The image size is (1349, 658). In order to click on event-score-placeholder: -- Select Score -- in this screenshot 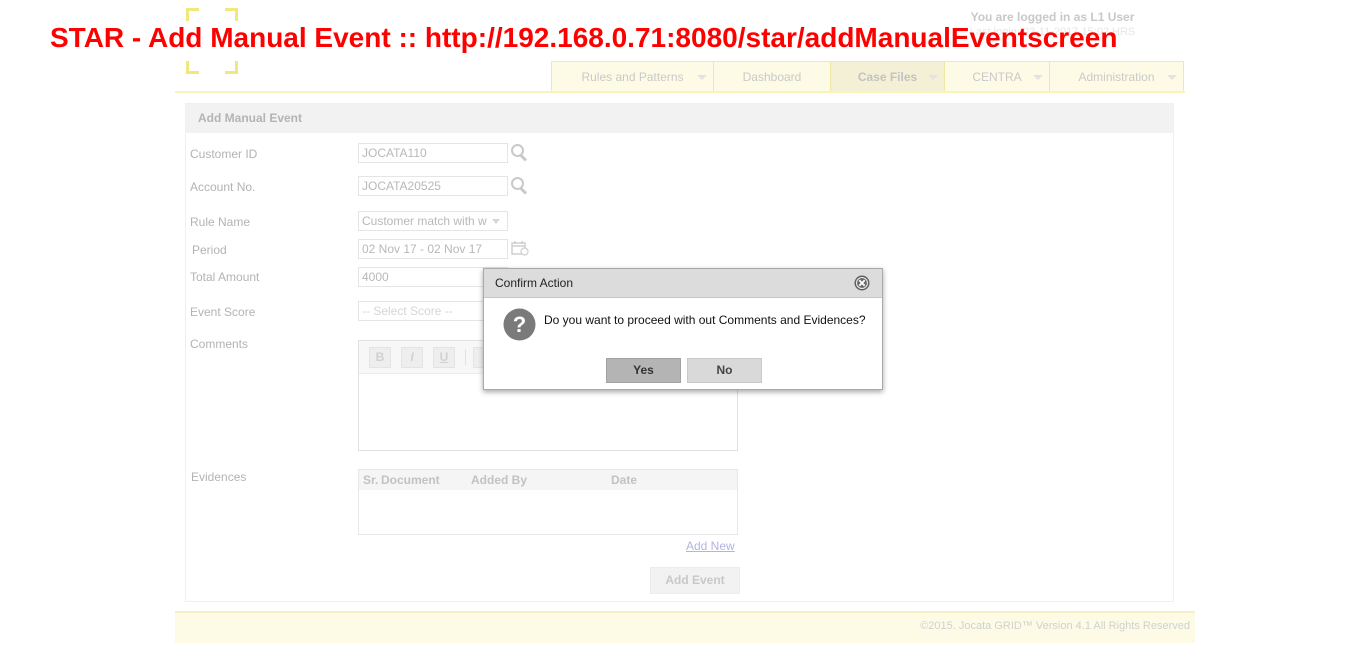, I will do `click(407, 311)`.